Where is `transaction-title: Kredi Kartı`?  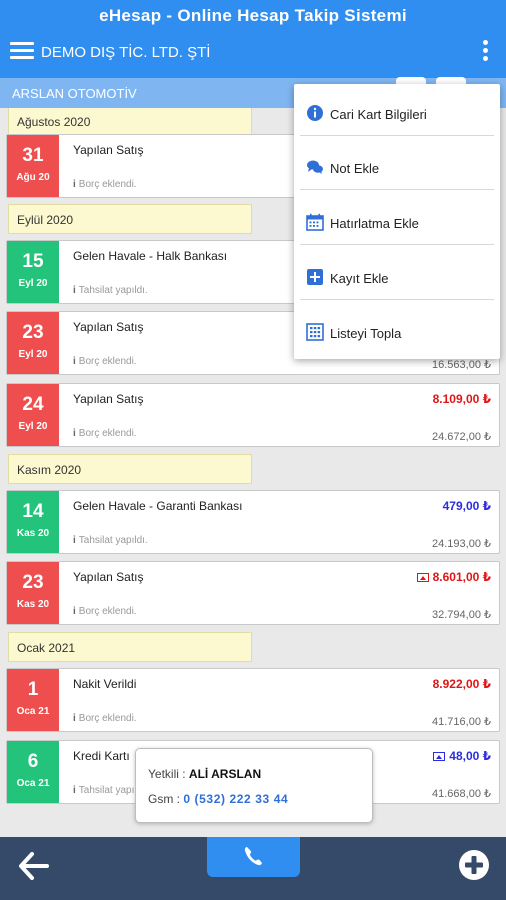
transaction-title: Kredi Kartı is located at coordinates (101, 756).